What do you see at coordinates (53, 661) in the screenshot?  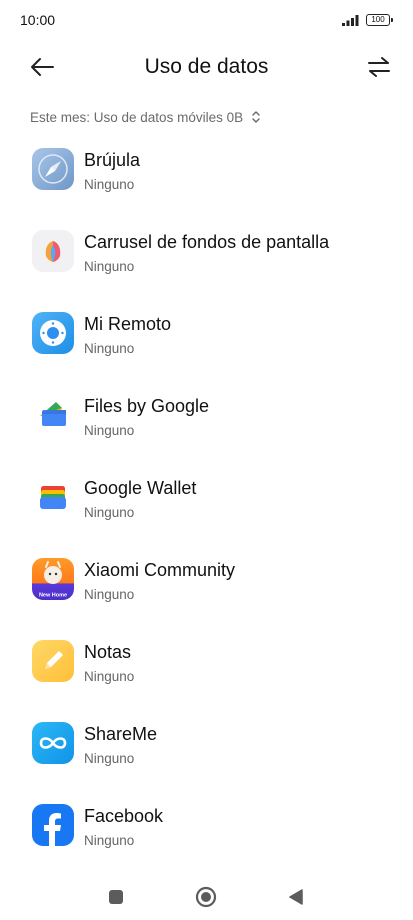 I see `notes-icon` at bounding box center [53, 661].